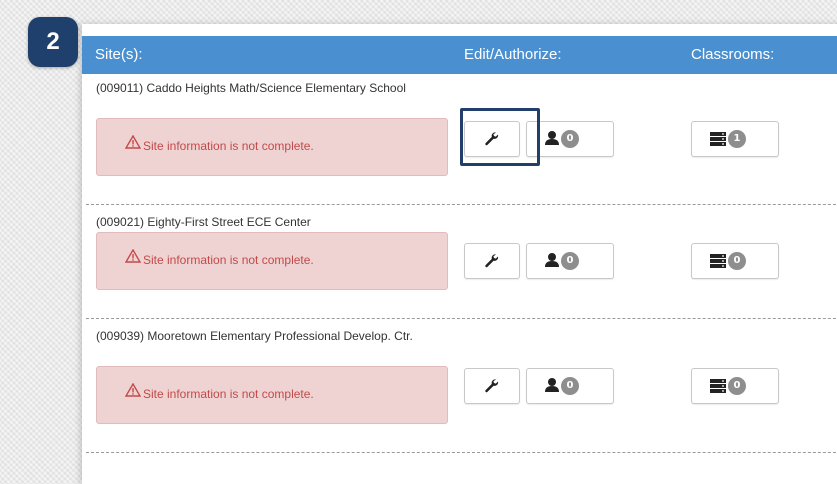 This screenshot has height=484, width=837. I want to click on header-edit-authorize: Edit/Authorize:, so click(513, 54).